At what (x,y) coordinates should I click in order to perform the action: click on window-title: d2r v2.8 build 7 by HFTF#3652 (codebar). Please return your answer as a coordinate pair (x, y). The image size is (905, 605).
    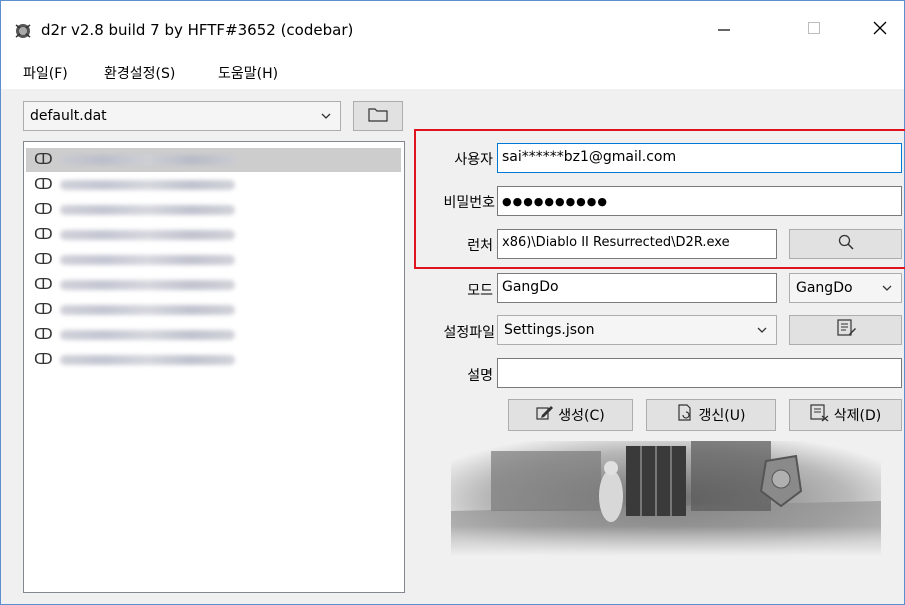
    Looking at the image, I should click on (197, 30).